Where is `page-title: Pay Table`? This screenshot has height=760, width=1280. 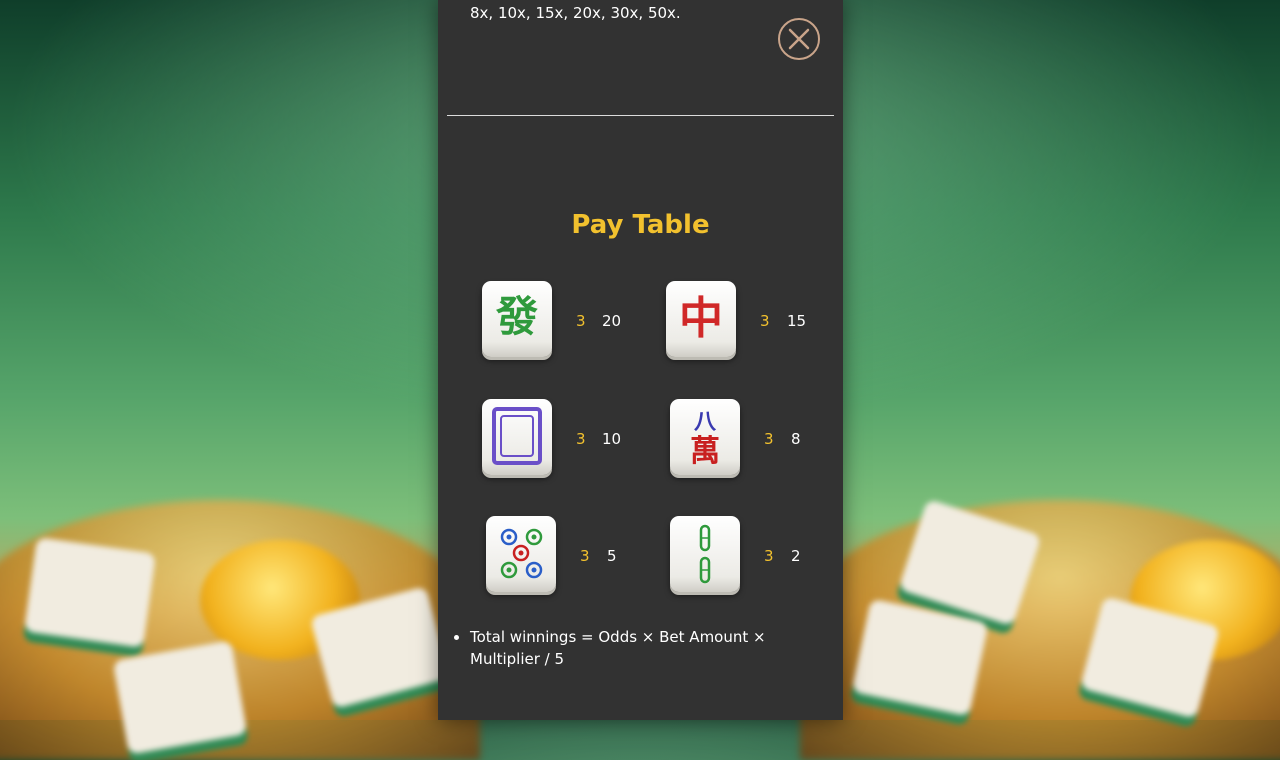
page-title: Pay Table is located at coordinates (640, 225).